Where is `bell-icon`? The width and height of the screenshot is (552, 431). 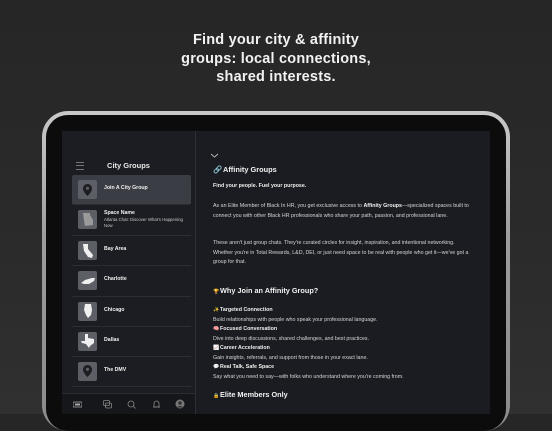 bell-icon is located at coordinates (156, 404).